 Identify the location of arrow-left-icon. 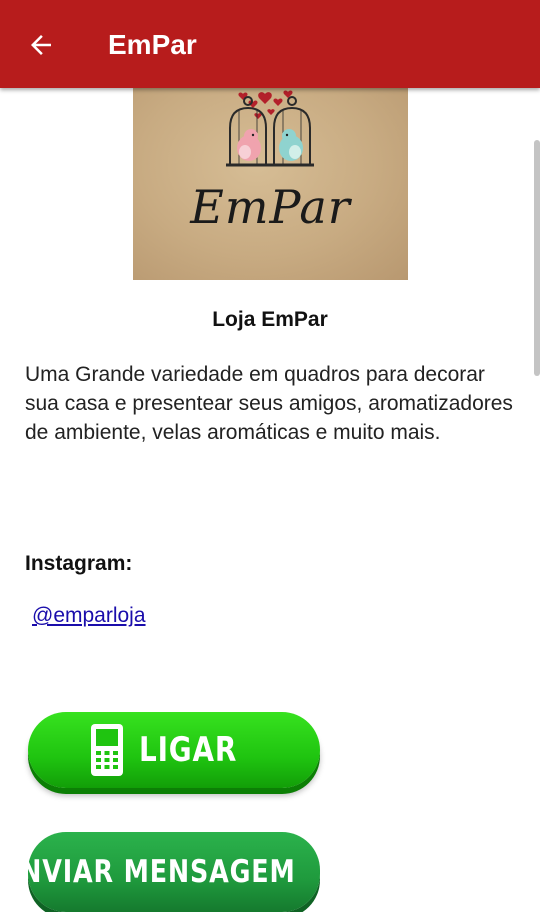
(41, 45).